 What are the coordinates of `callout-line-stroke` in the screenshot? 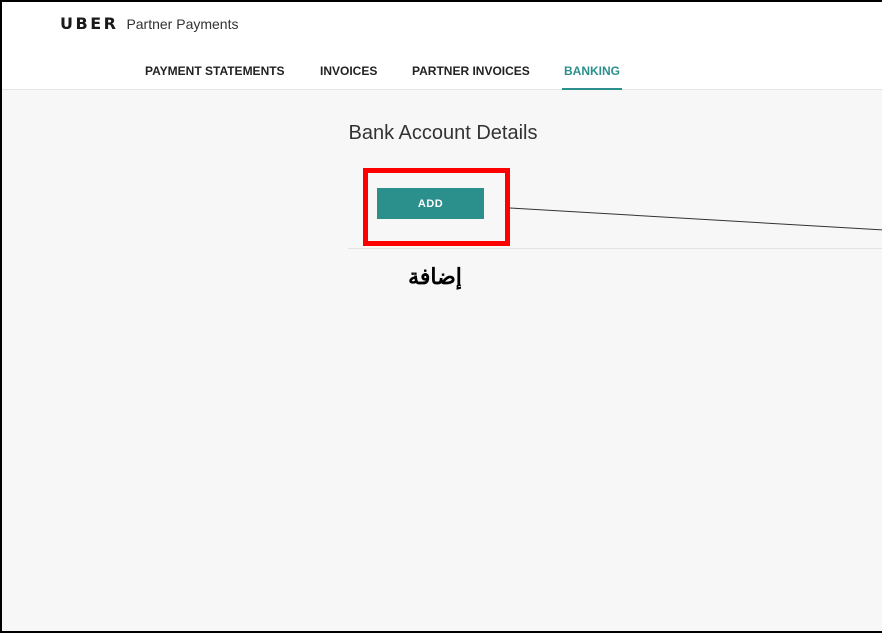 It's located at (695, 219).